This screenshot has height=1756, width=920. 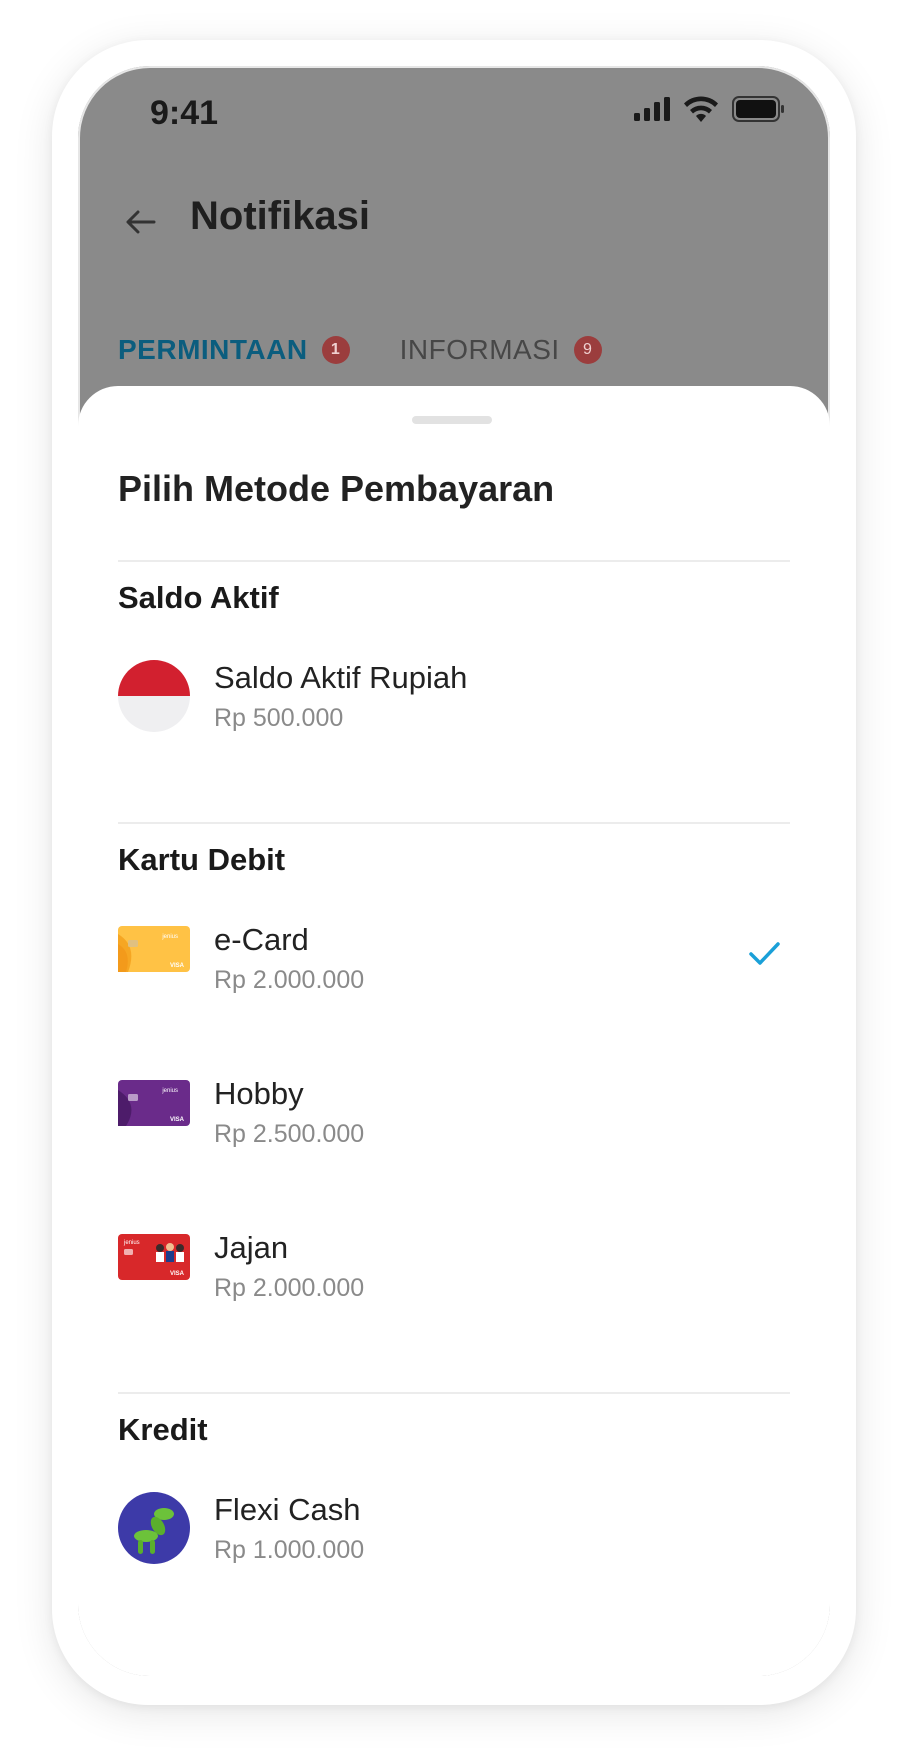 What do you see at coordinates (454, 1270) in the screenshot?
I see `payment-item-jajan: jenius VISA Jajan Rp 2.000.000` at bounding box center [454, 1270].